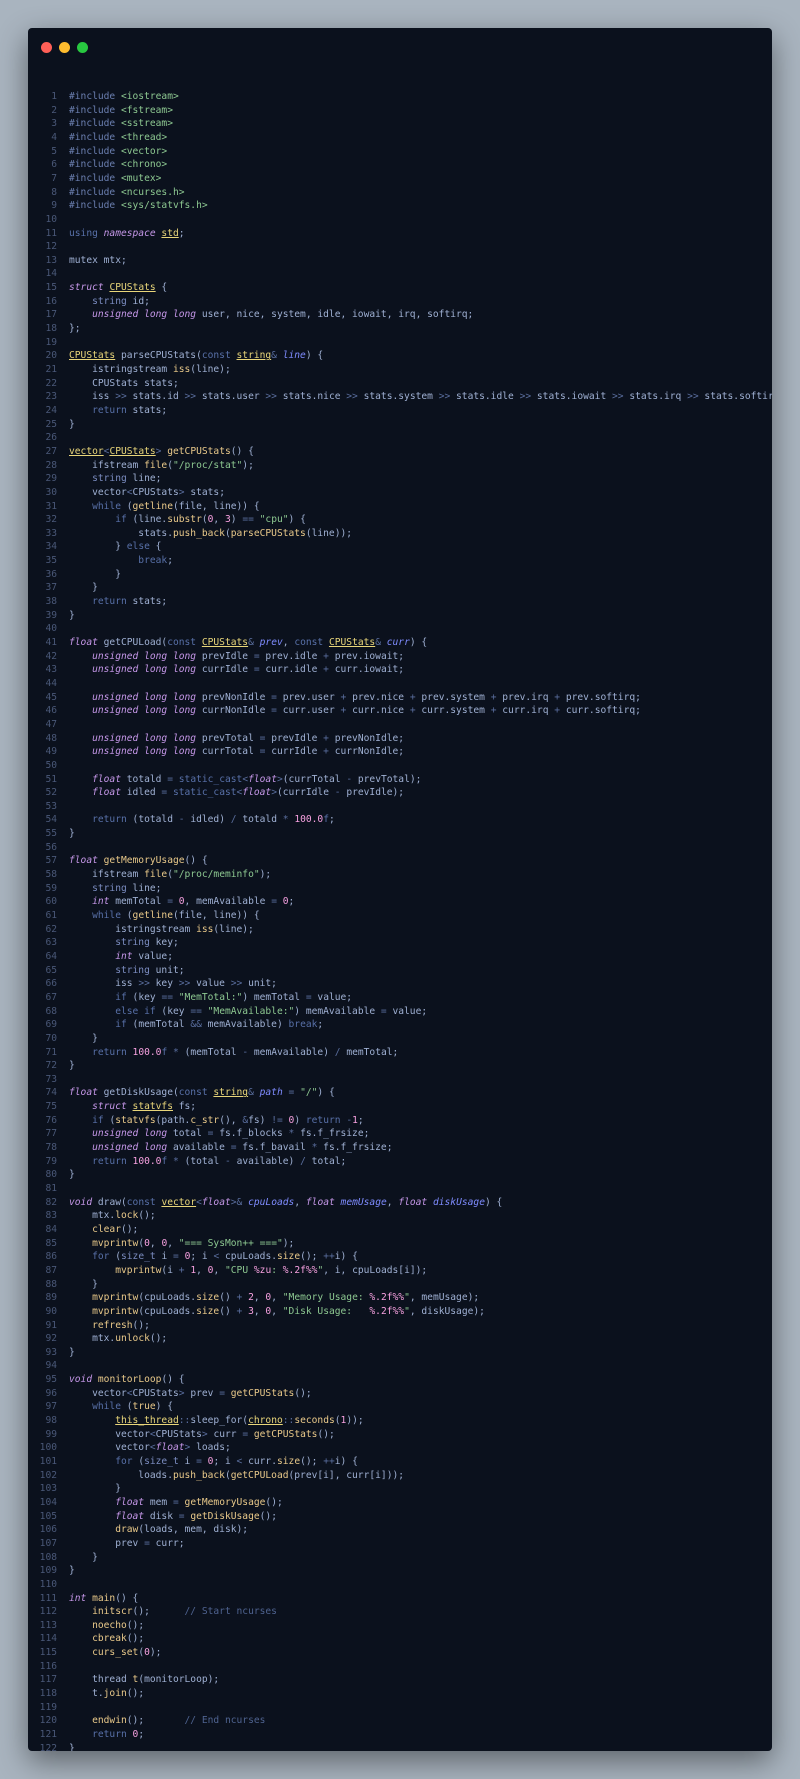  I want to click on minimize-button, so click(64, 47).